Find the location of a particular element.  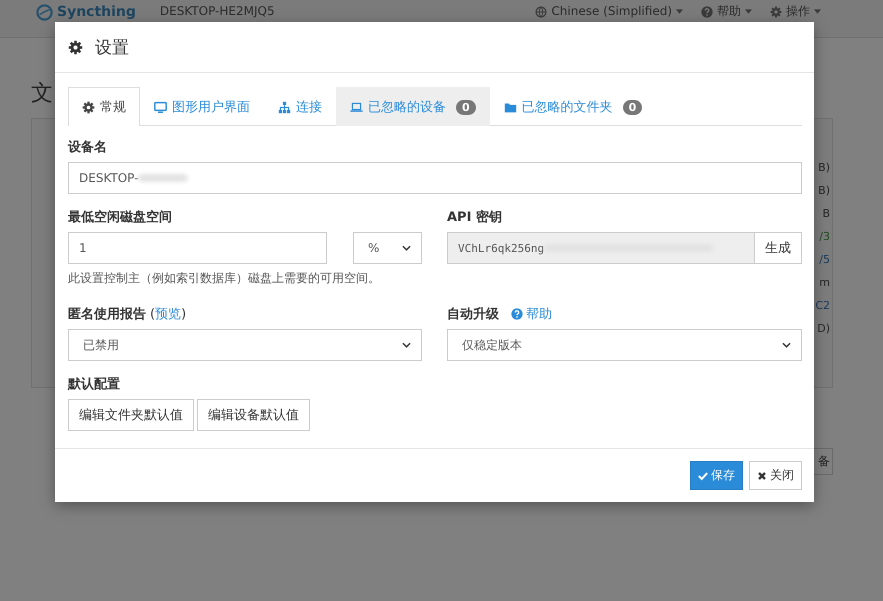

sitemap-icon is located at coordinates (284, 107).